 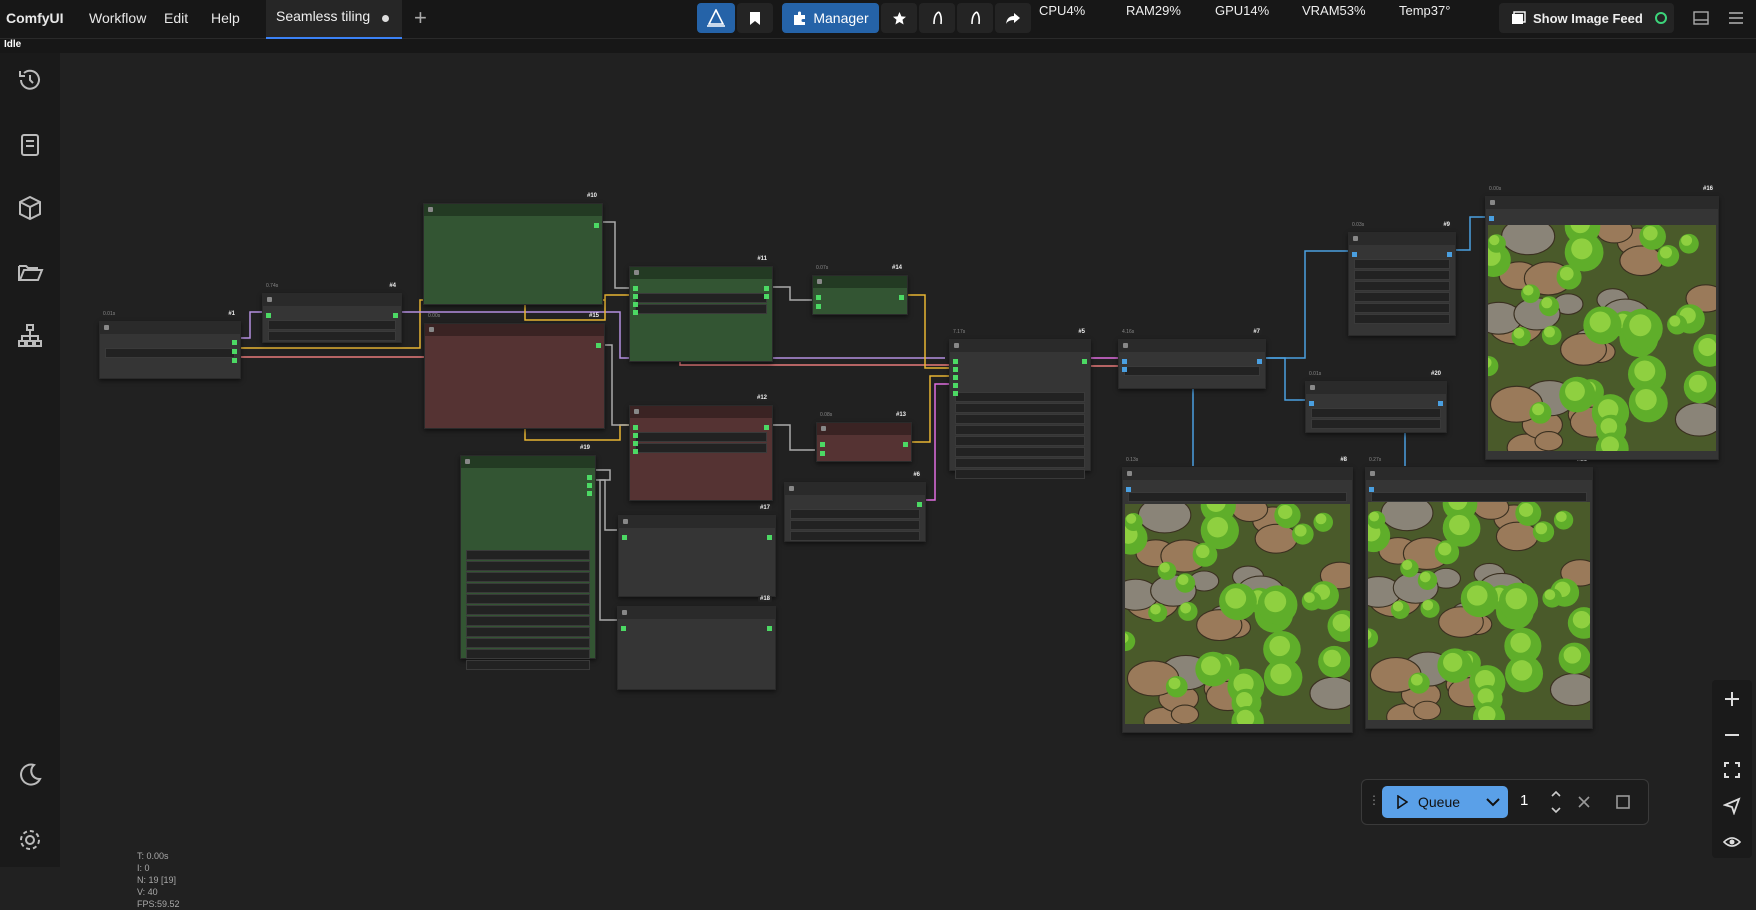 What do you see at coordinates (696, 643) in the screenshot?
I see `graph-node: #18` at bounding box center [696, 643].